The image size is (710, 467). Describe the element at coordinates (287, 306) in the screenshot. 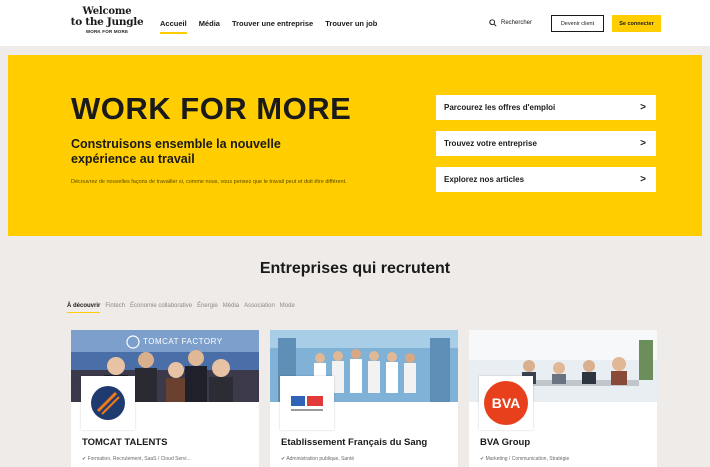

I see `tab-mode: Mode` at that location.